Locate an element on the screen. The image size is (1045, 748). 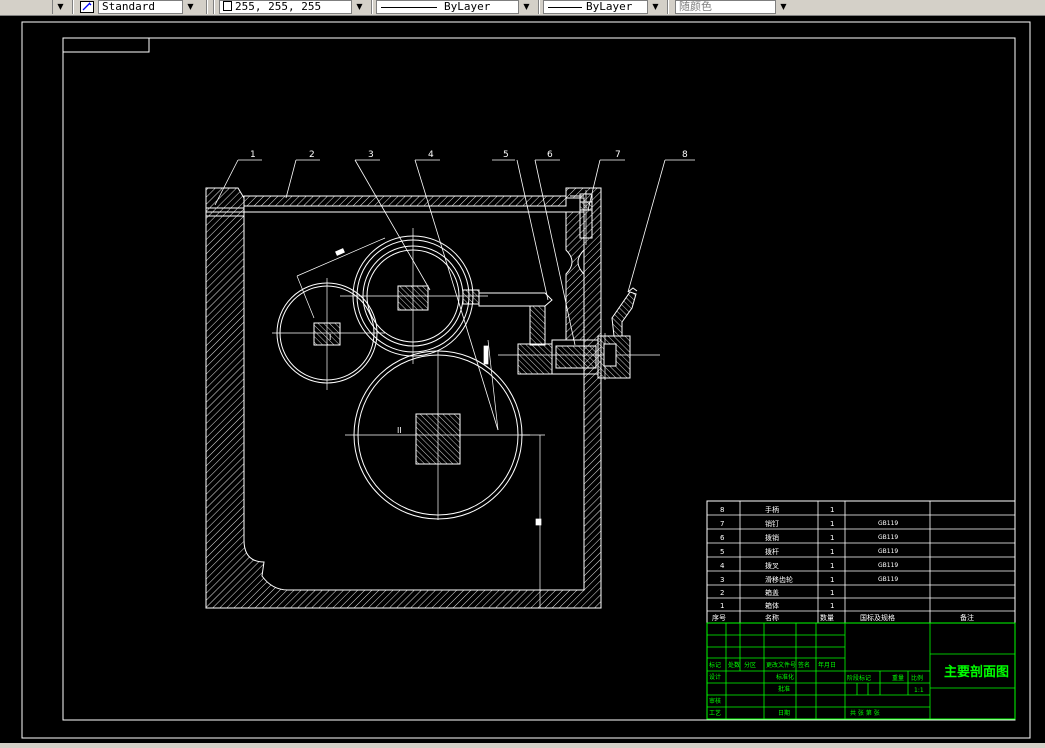
plot-style-select: 随颜色 is located at coordinates (733, 7).